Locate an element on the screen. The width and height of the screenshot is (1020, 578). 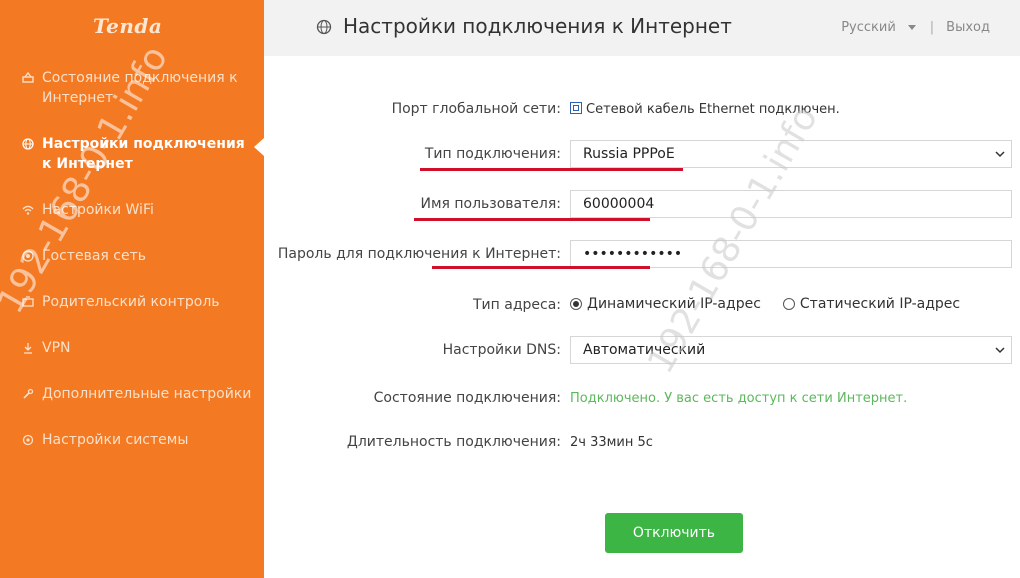
wifi-icon is located at coordinates (28, 210).